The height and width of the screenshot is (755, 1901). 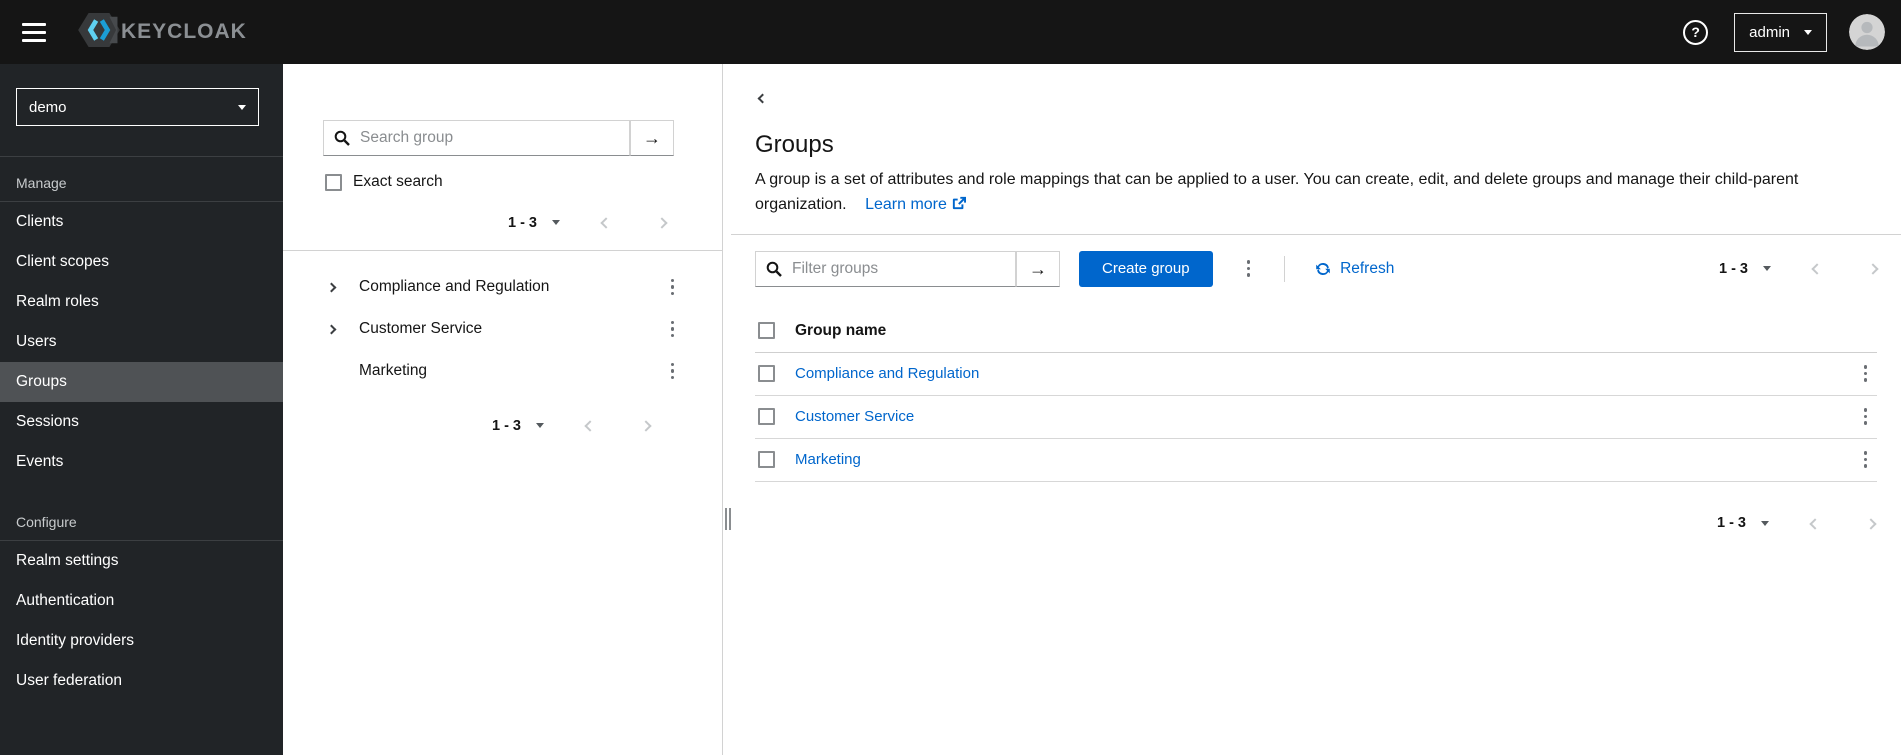 I want to click on table-bottom-pagination: 1 - 3, so click(x=1799, y=523).